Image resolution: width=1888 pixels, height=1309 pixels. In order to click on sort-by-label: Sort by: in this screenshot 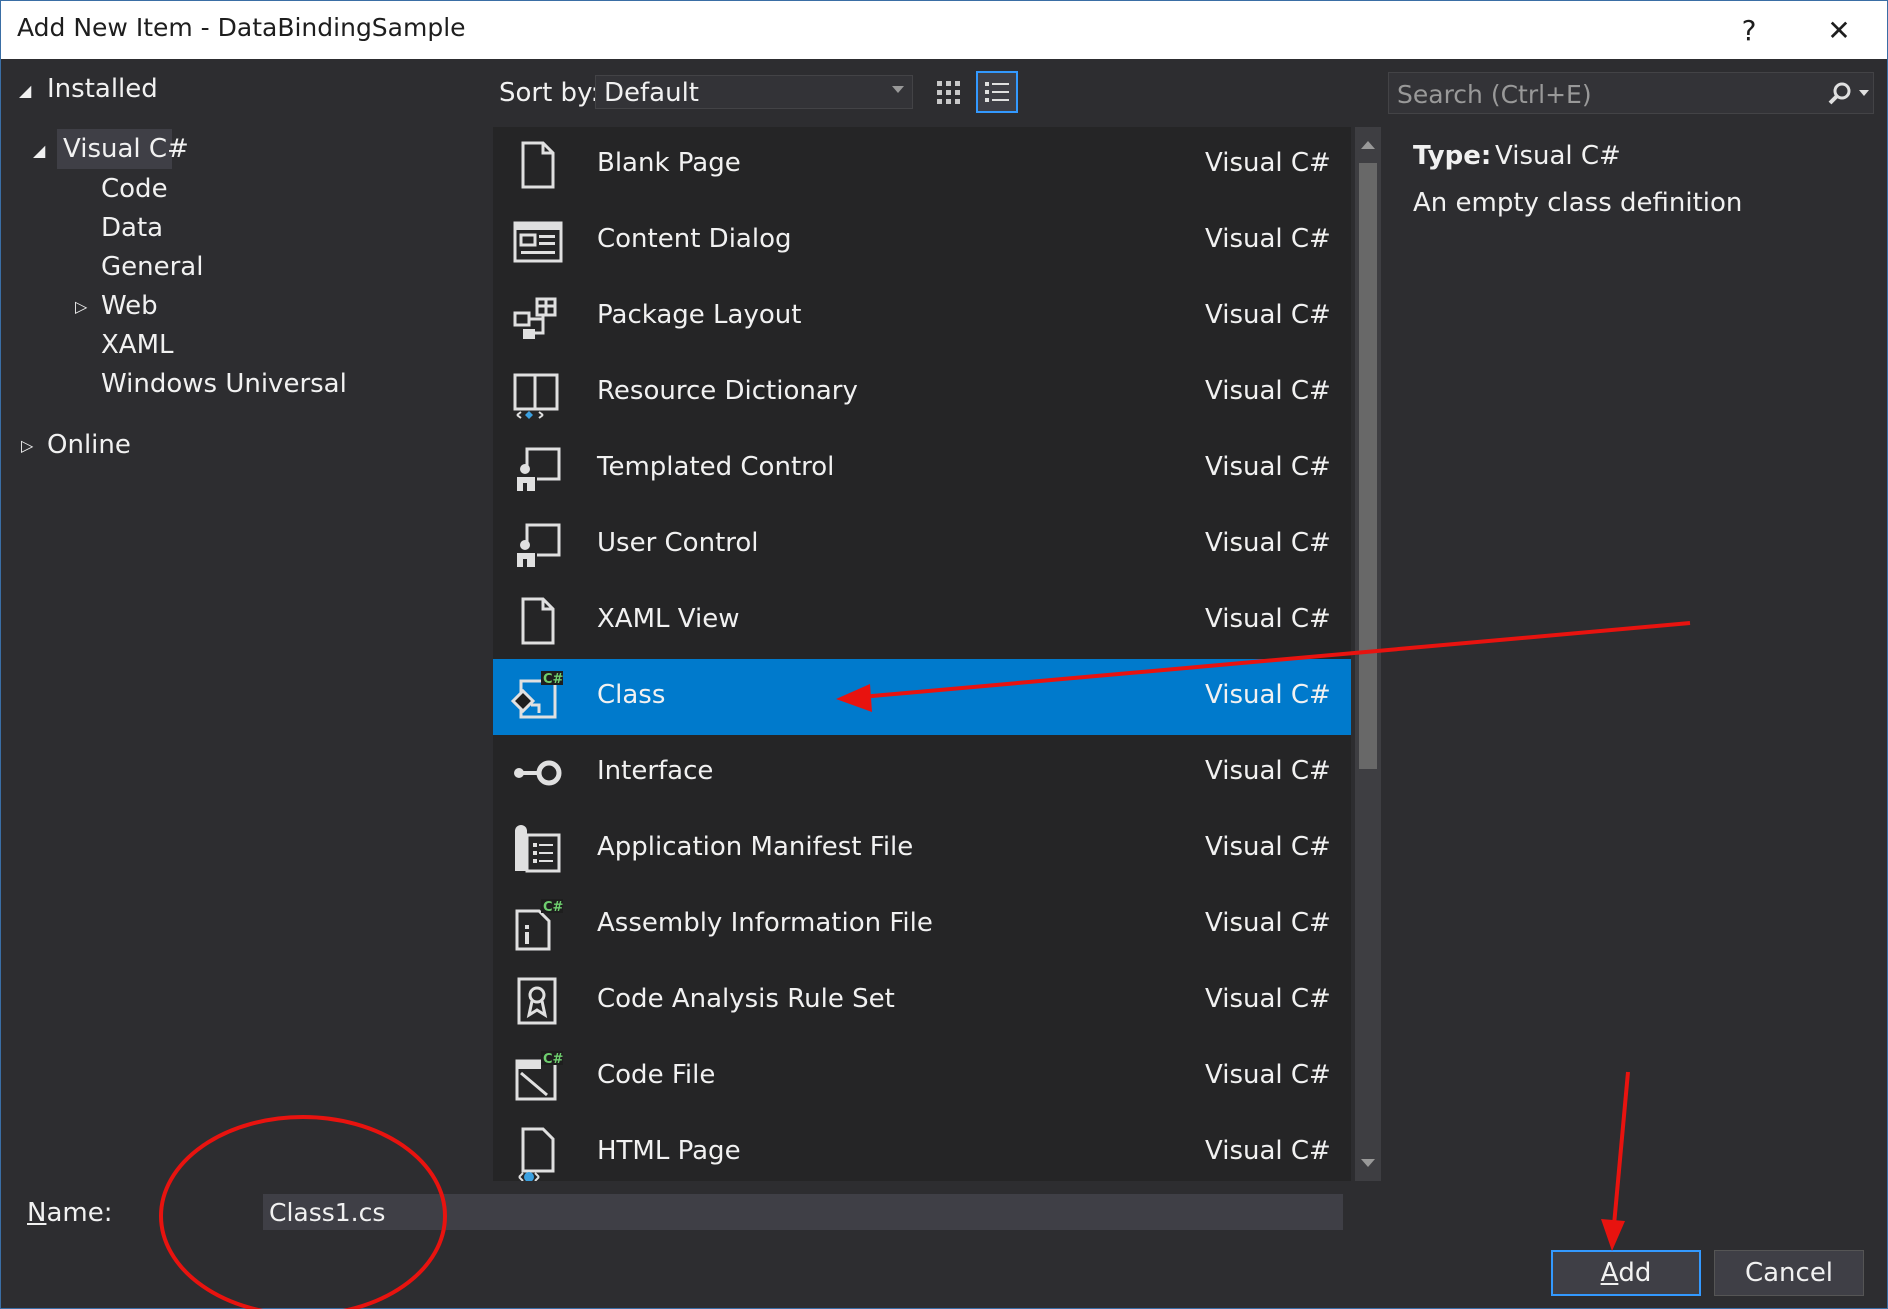, I will do `click(549, 93)`.